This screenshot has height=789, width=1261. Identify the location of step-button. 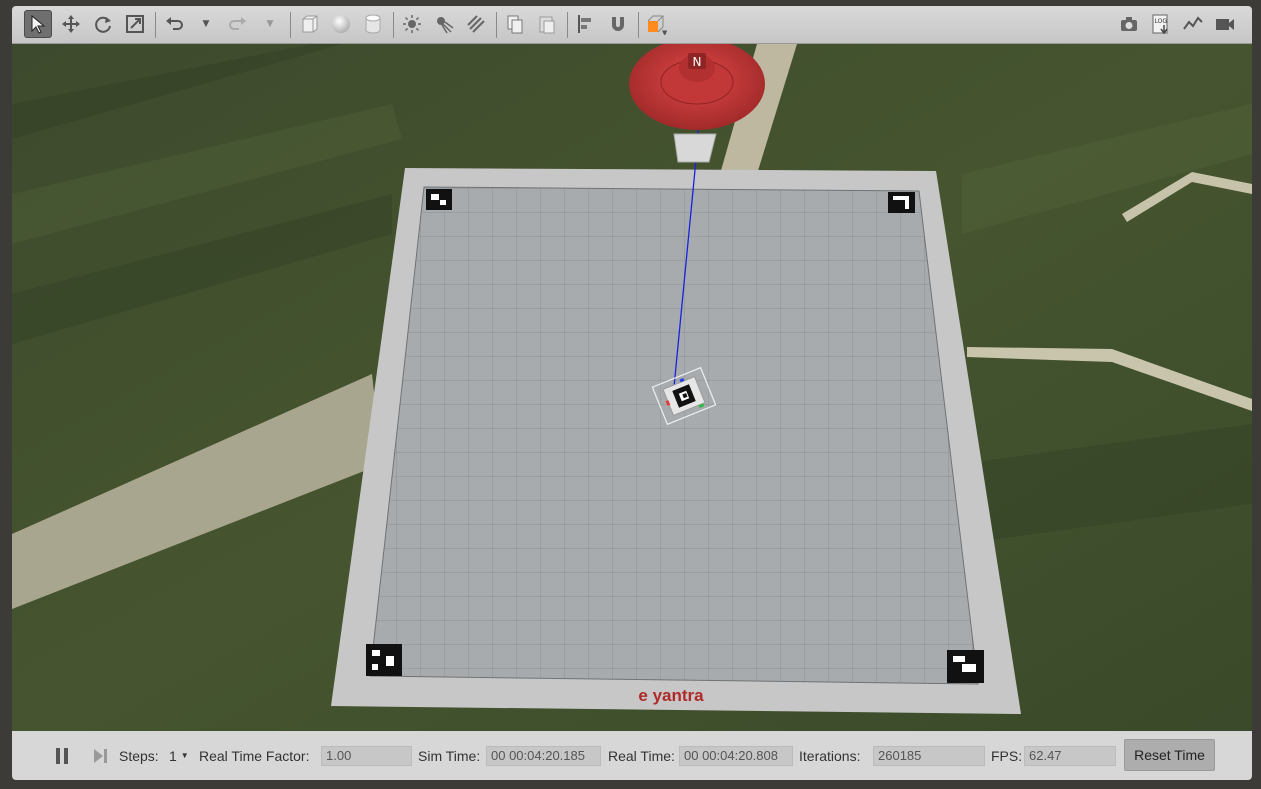
(101, 755).